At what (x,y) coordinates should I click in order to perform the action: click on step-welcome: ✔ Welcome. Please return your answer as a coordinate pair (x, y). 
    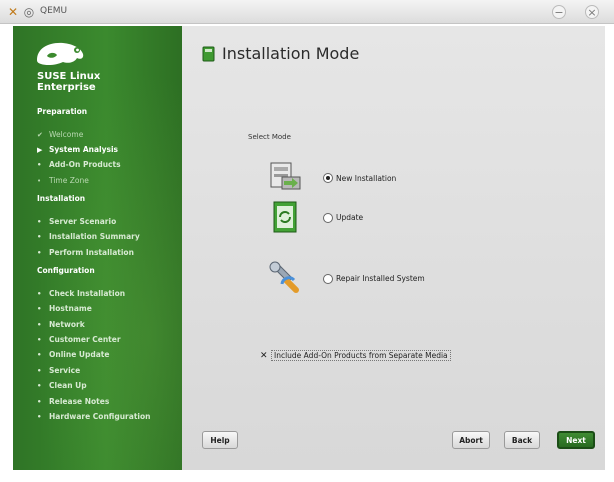
    Looking at the image, I should click on (60, 134).